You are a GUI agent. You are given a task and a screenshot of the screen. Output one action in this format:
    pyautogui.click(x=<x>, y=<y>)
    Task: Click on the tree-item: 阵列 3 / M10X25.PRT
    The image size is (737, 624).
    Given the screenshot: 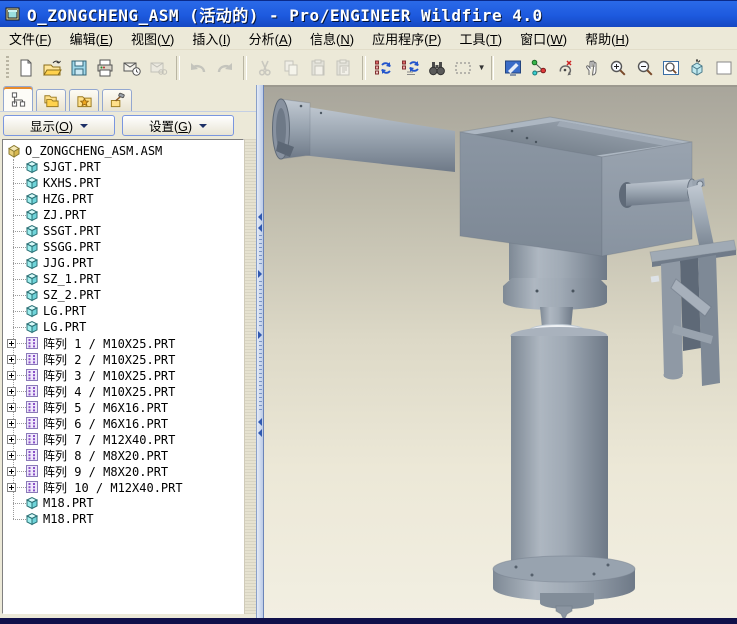 What is the action you would take?
    pyautogui.click(x=123, y=375)
    